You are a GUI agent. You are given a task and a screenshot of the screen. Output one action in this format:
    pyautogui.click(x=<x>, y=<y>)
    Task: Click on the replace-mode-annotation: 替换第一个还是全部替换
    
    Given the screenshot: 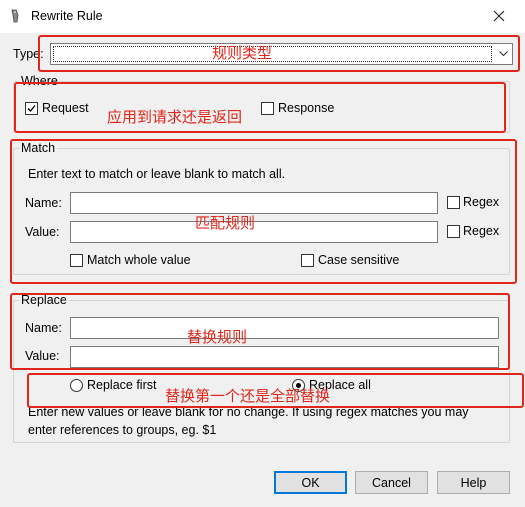 What is the action you would take?
    pyautogui.click(x=248, y=396)
    